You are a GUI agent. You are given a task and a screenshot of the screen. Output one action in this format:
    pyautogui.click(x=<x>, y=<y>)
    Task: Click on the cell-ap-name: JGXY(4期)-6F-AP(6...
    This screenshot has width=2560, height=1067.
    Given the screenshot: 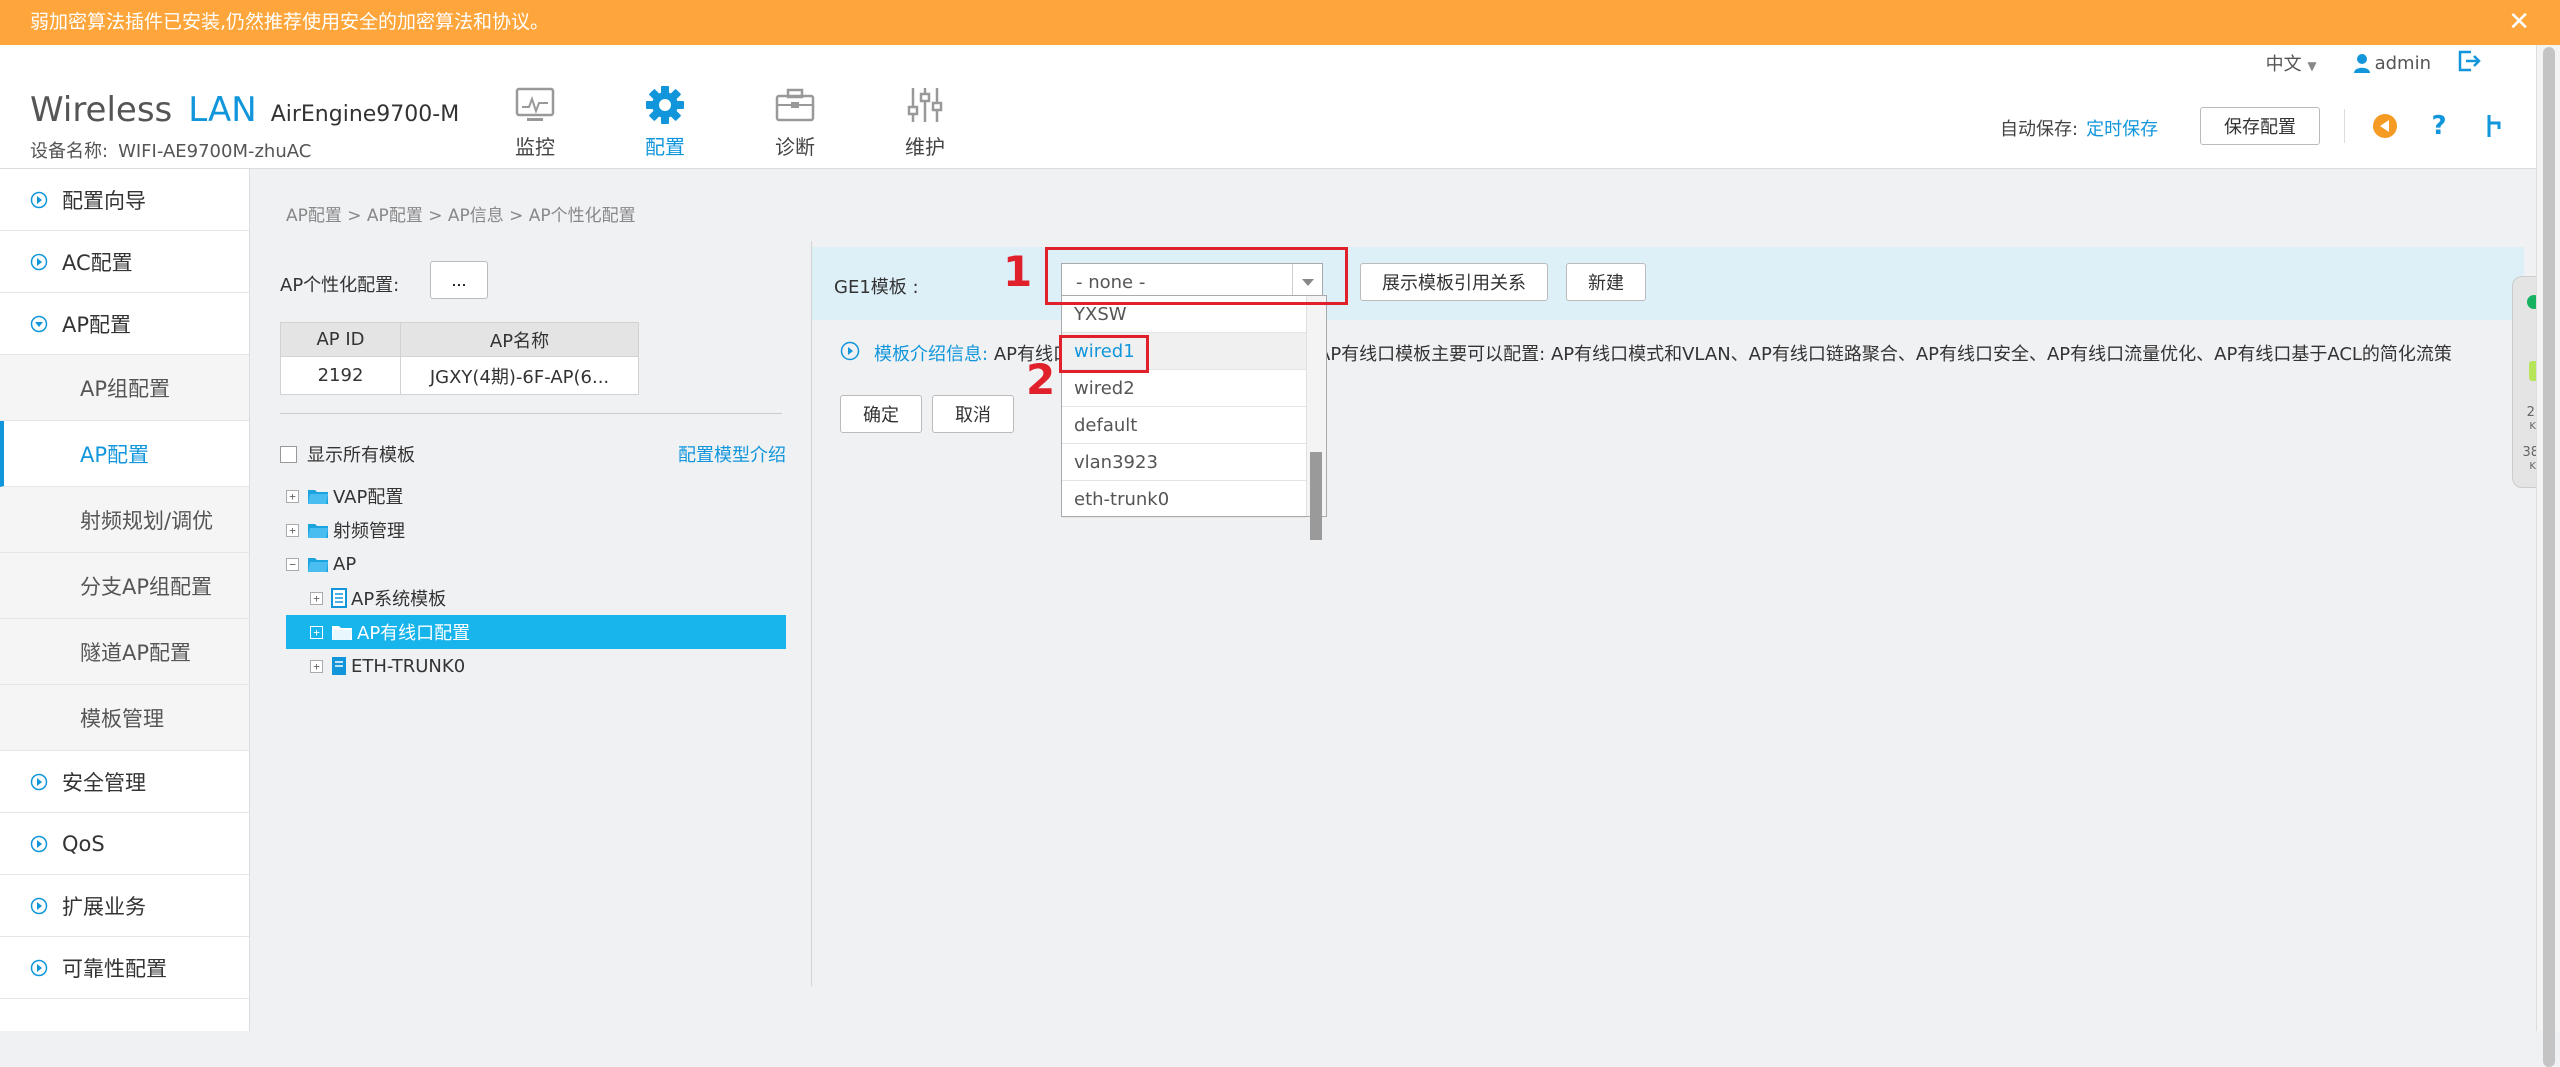 What is the action you would take?
    pyautogui.click(x=519, y=375)
    